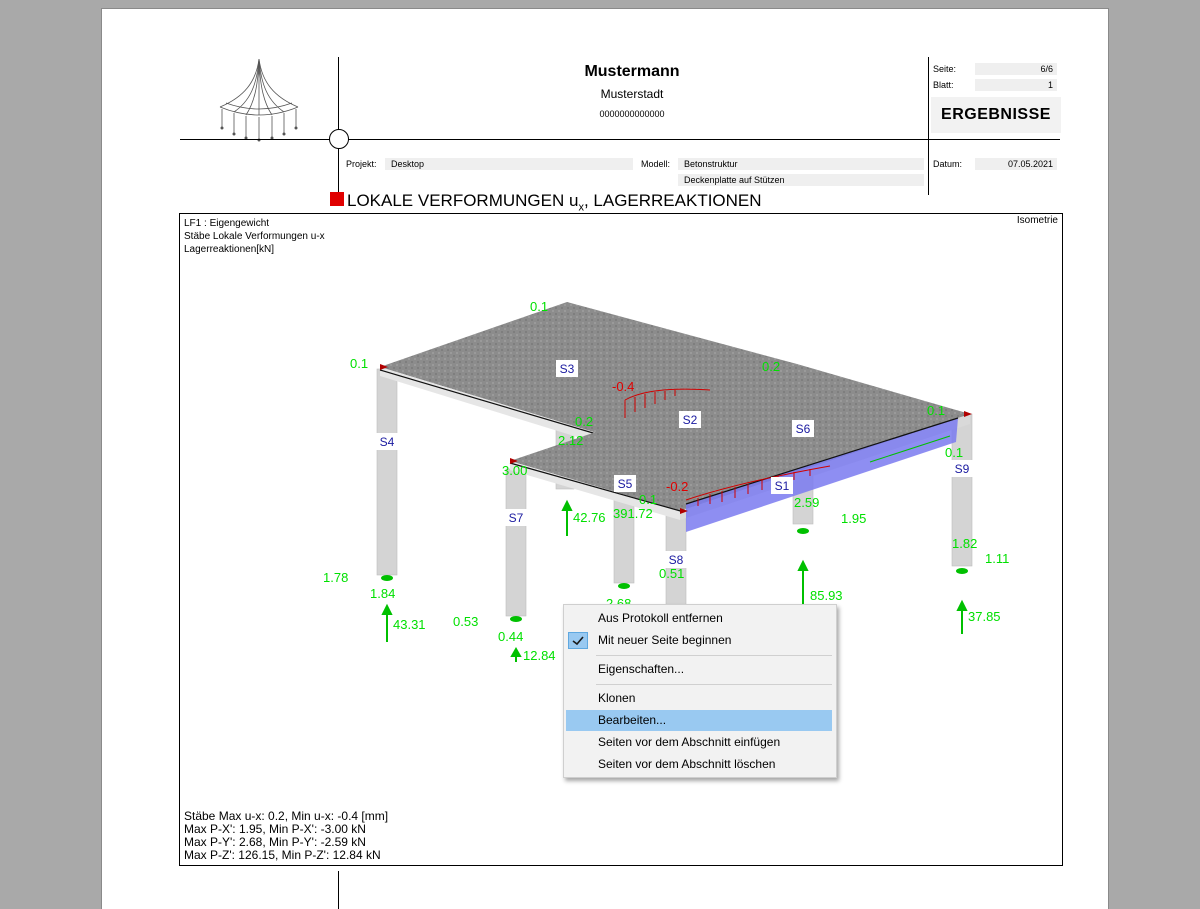  Describe the element at coordinates (943, 85) in the screenshot. I see `blatt-label: Blatt:` at that location.